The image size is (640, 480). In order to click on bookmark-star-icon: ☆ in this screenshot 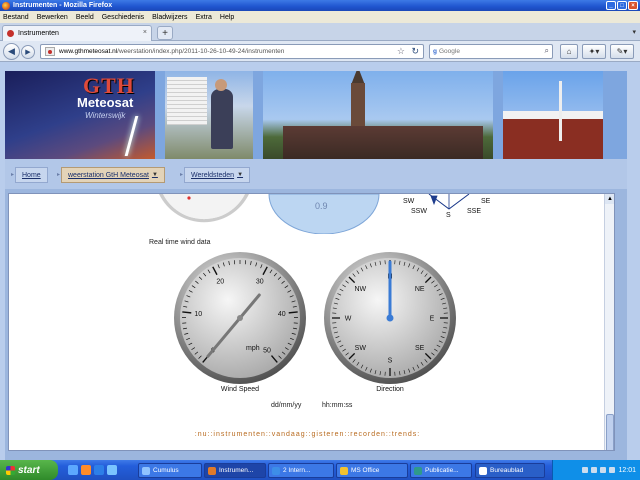, I will do `click(401, 51)`.